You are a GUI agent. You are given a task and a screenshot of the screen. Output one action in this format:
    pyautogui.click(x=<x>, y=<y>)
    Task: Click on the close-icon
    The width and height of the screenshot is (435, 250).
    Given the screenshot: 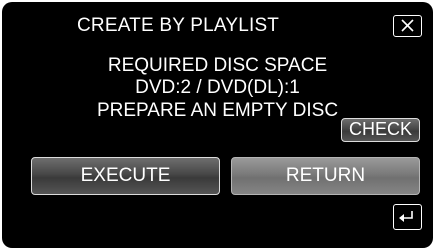 What is the action you would take?
    pyautogui.click(x=407, y=25)
    